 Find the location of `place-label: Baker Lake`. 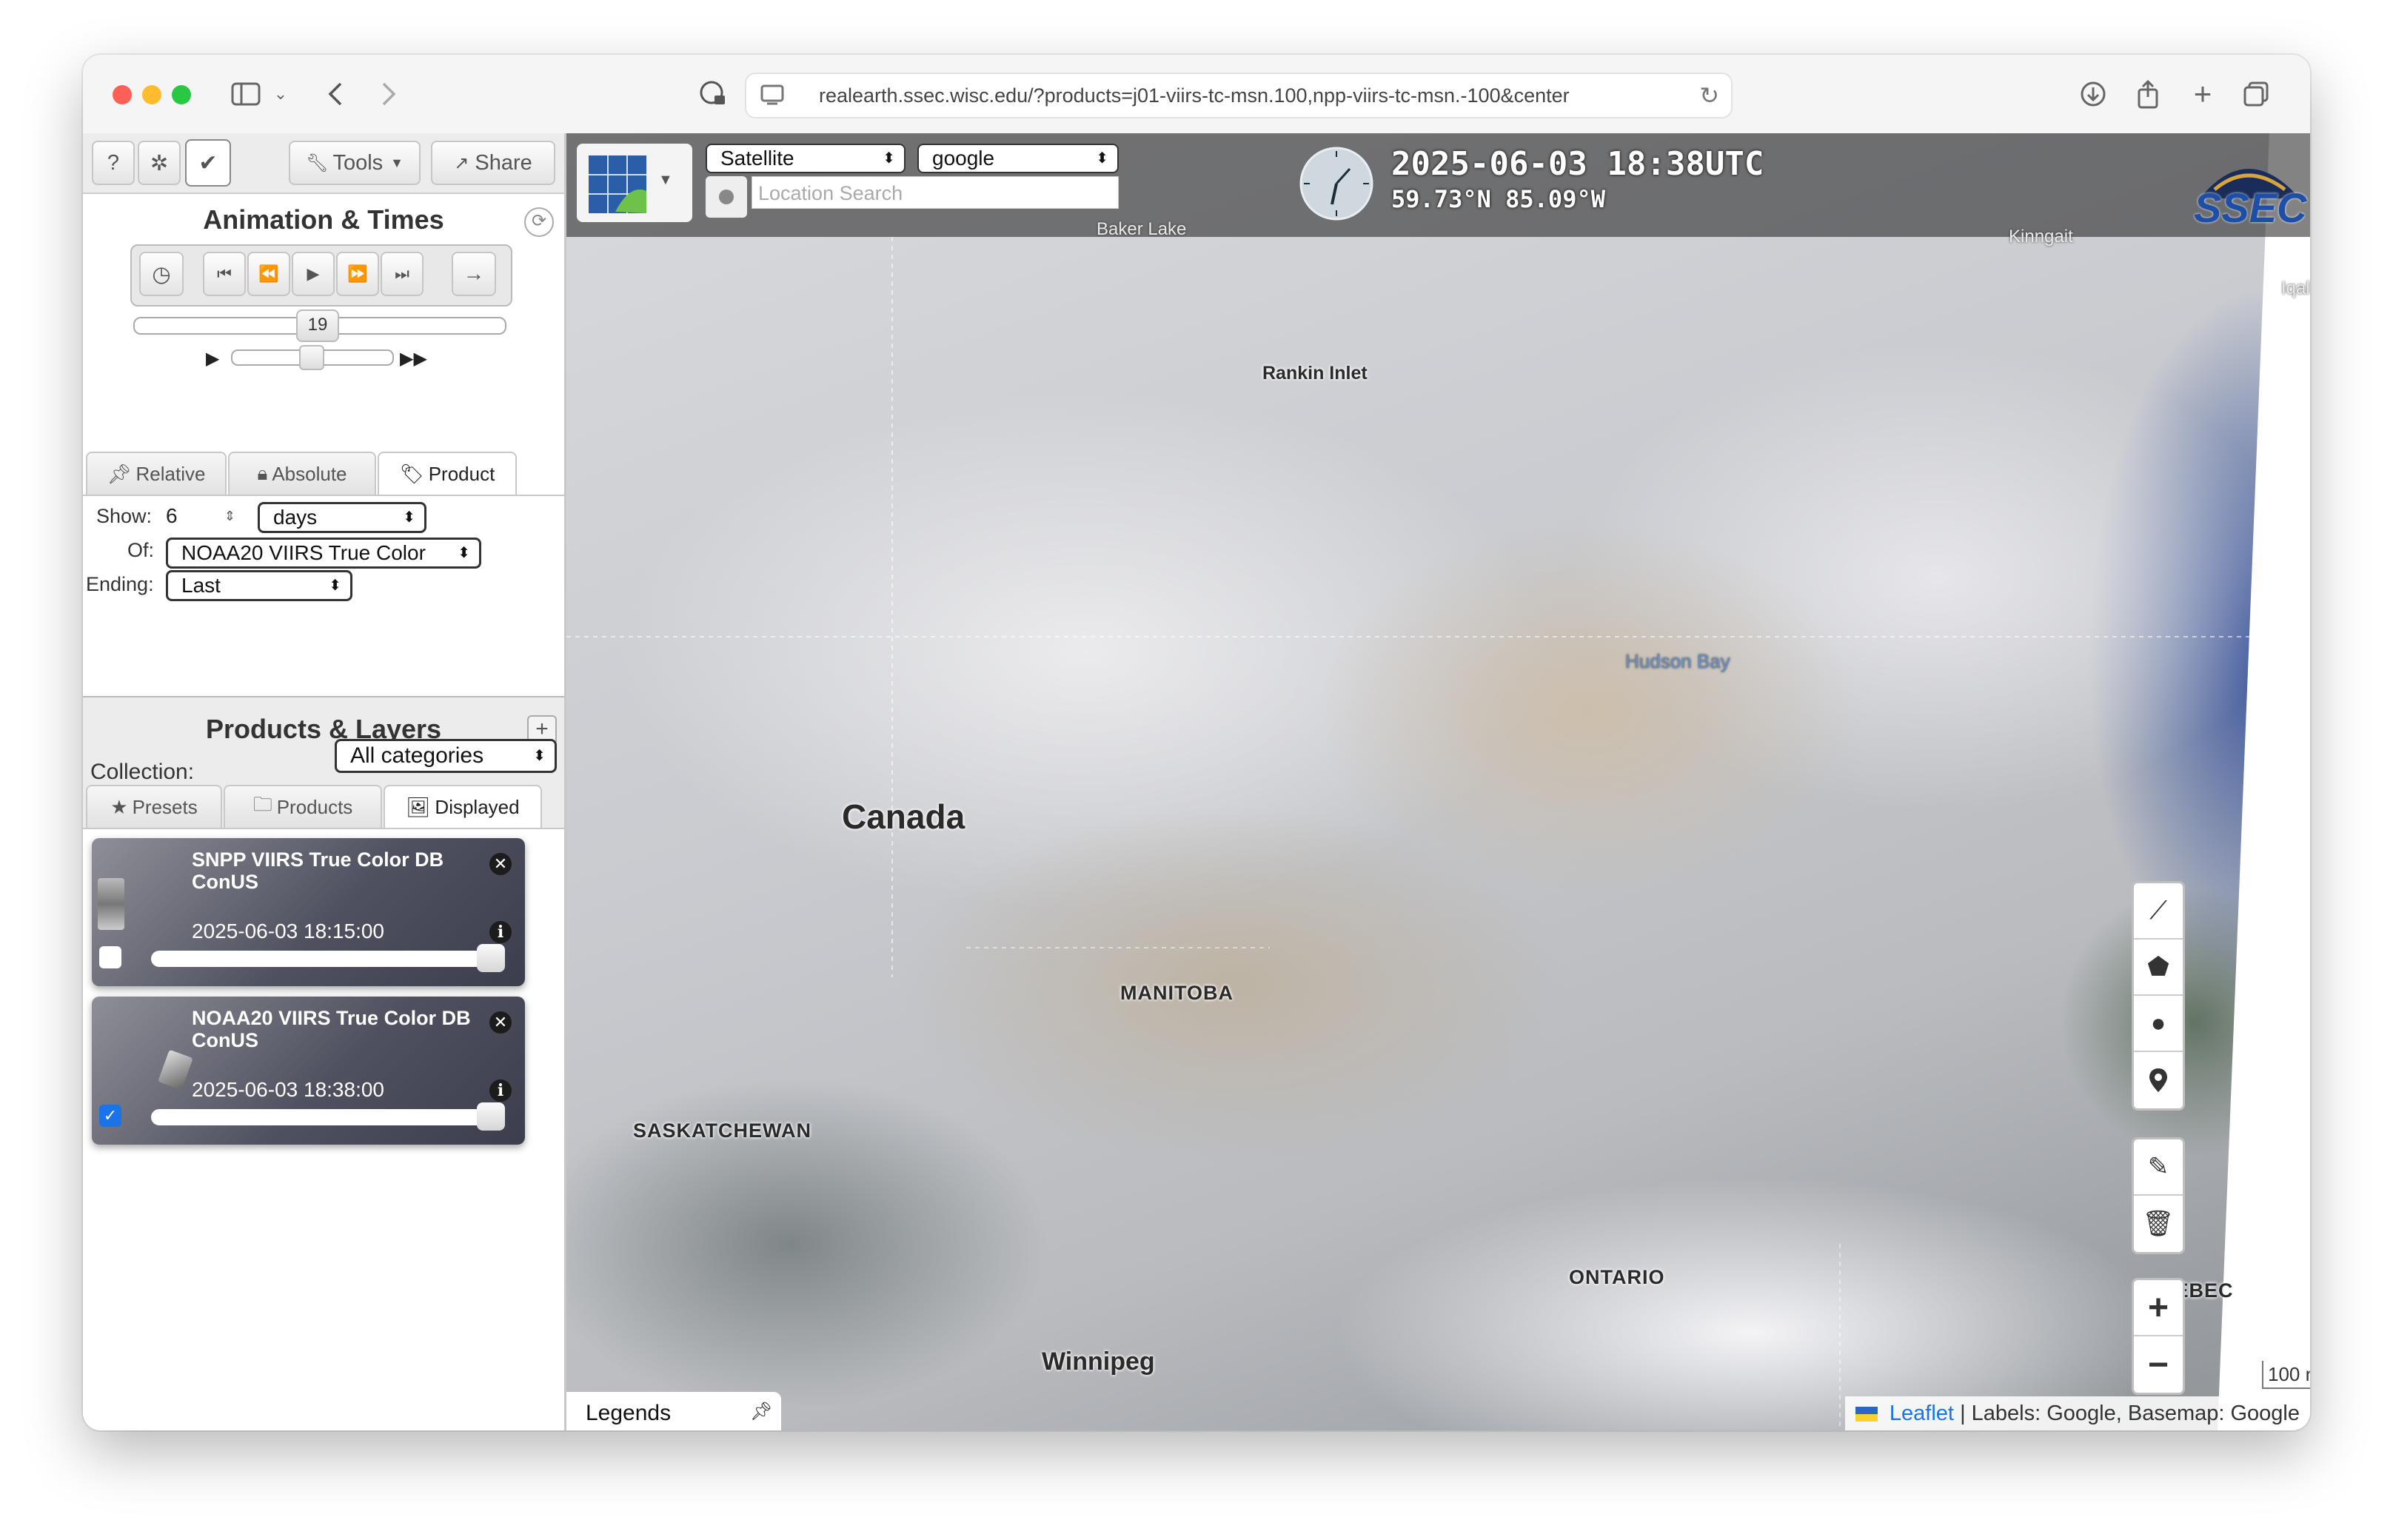

place-label: Baker Lake is located at coordinates (1142, 229).